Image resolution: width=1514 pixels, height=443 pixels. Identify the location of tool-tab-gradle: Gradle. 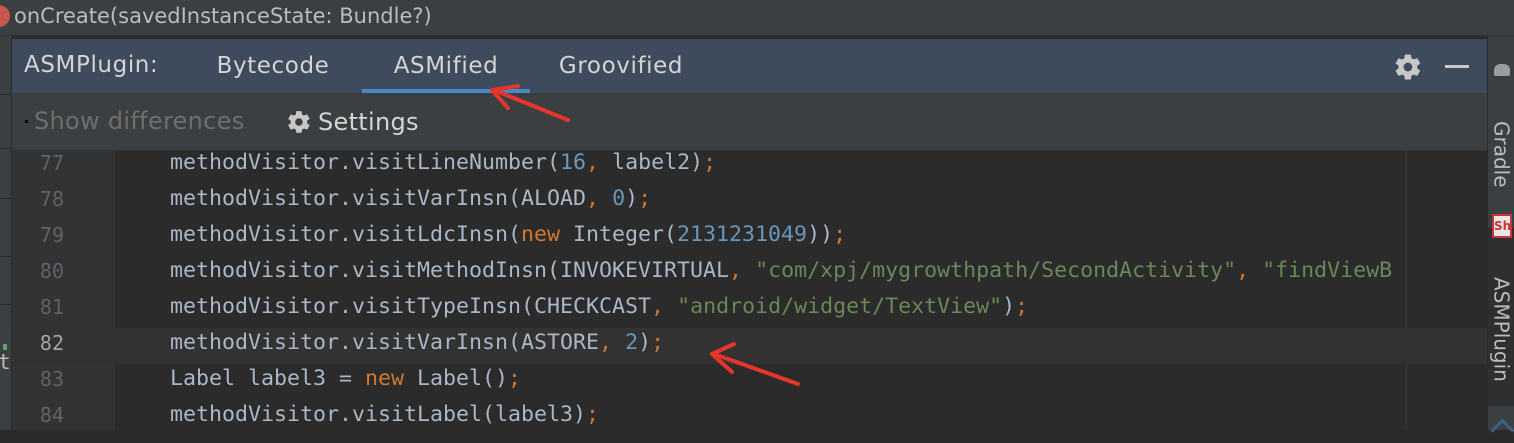
(1501, 139).